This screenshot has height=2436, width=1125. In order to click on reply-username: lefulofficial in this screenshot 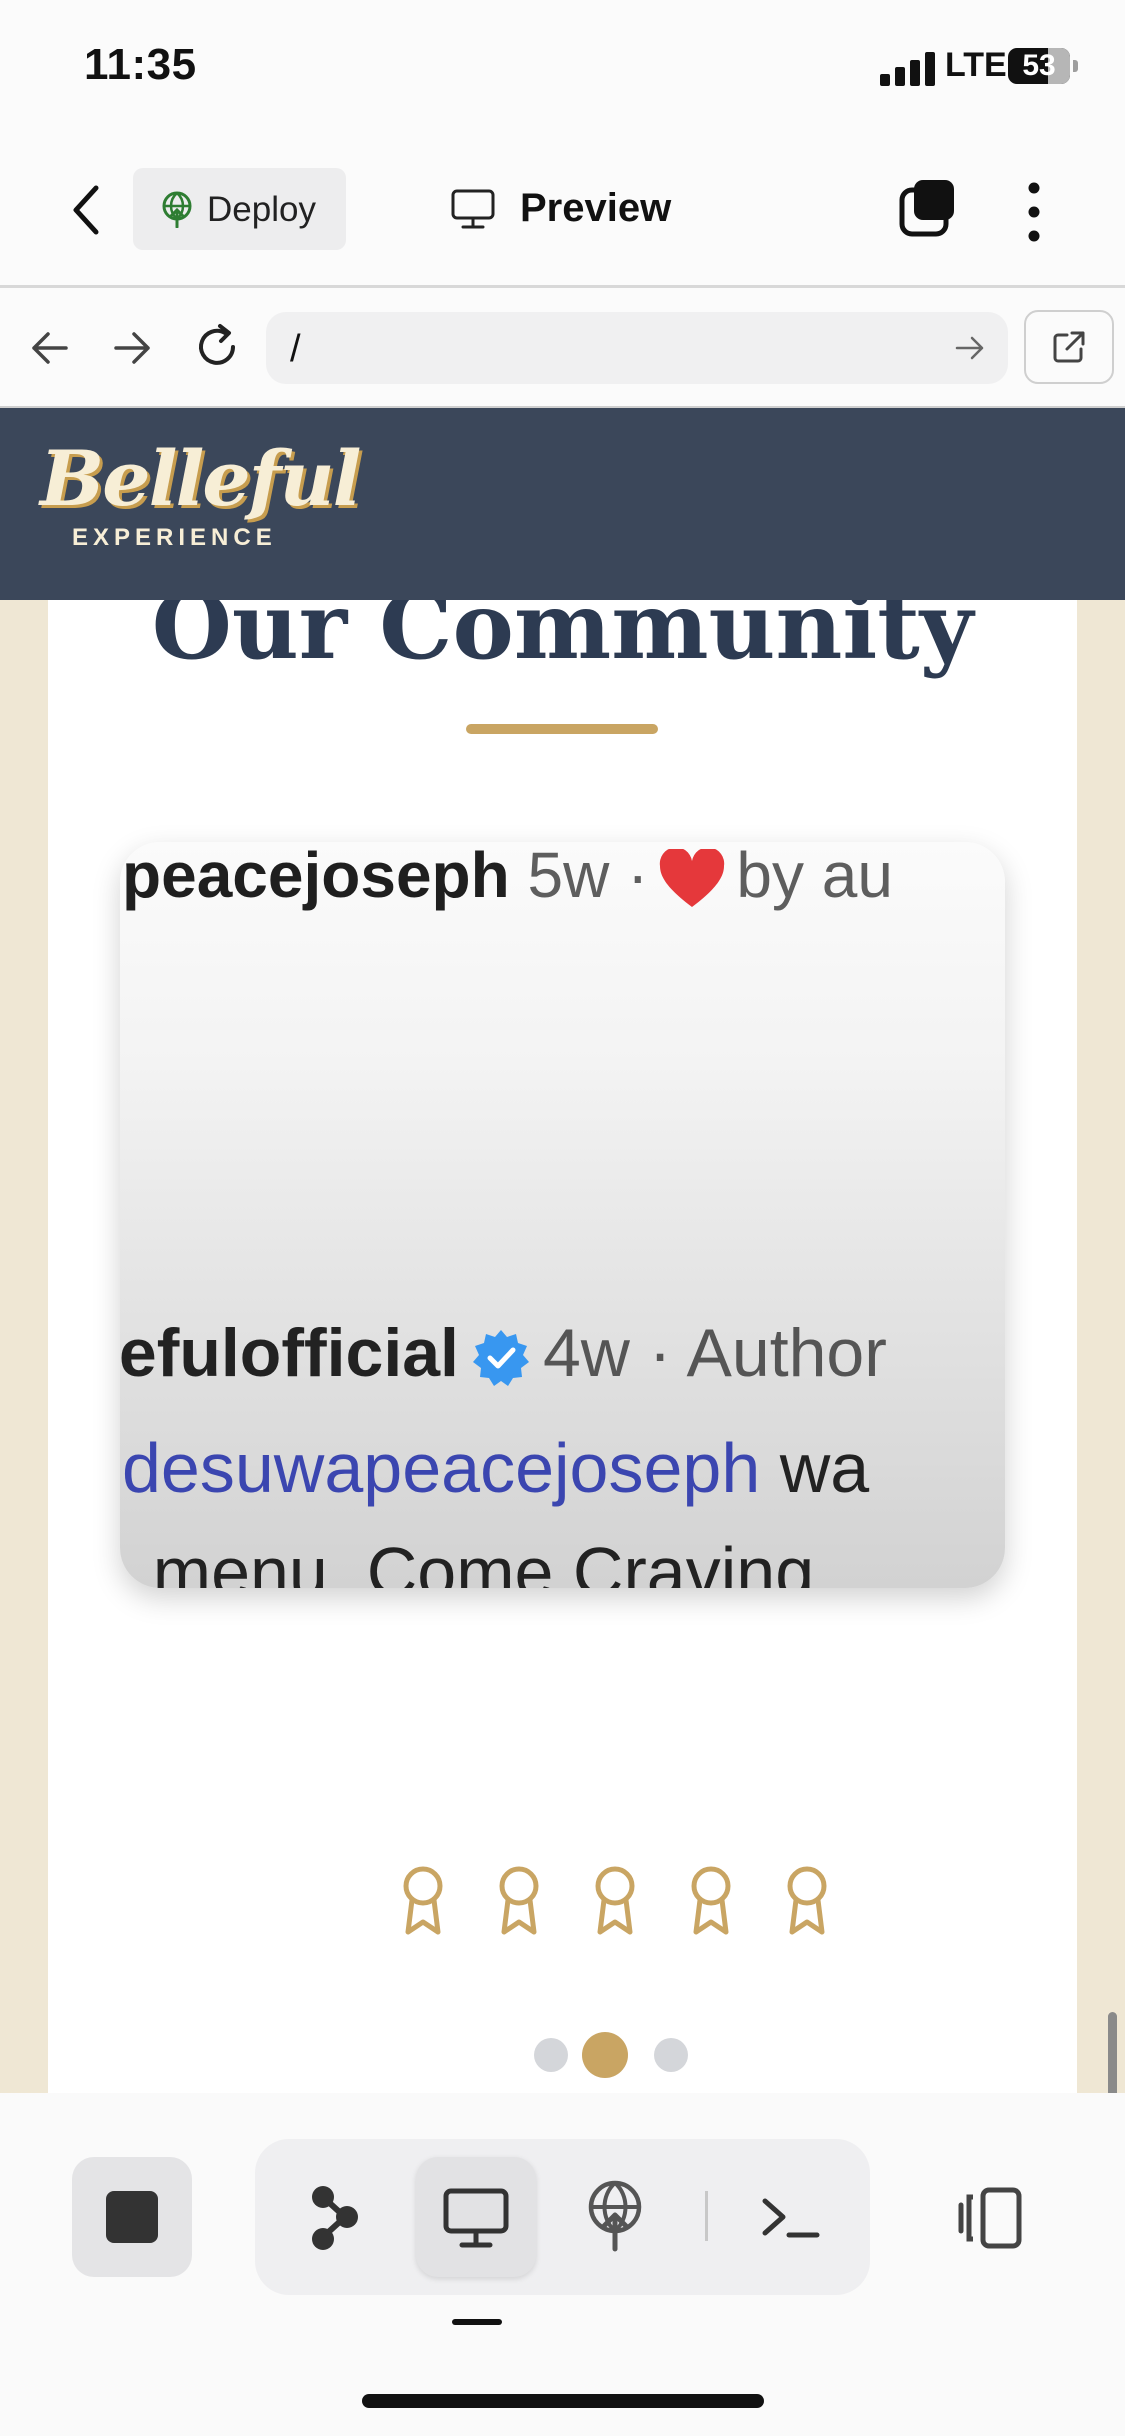, I will do `click(289, 1353)`.